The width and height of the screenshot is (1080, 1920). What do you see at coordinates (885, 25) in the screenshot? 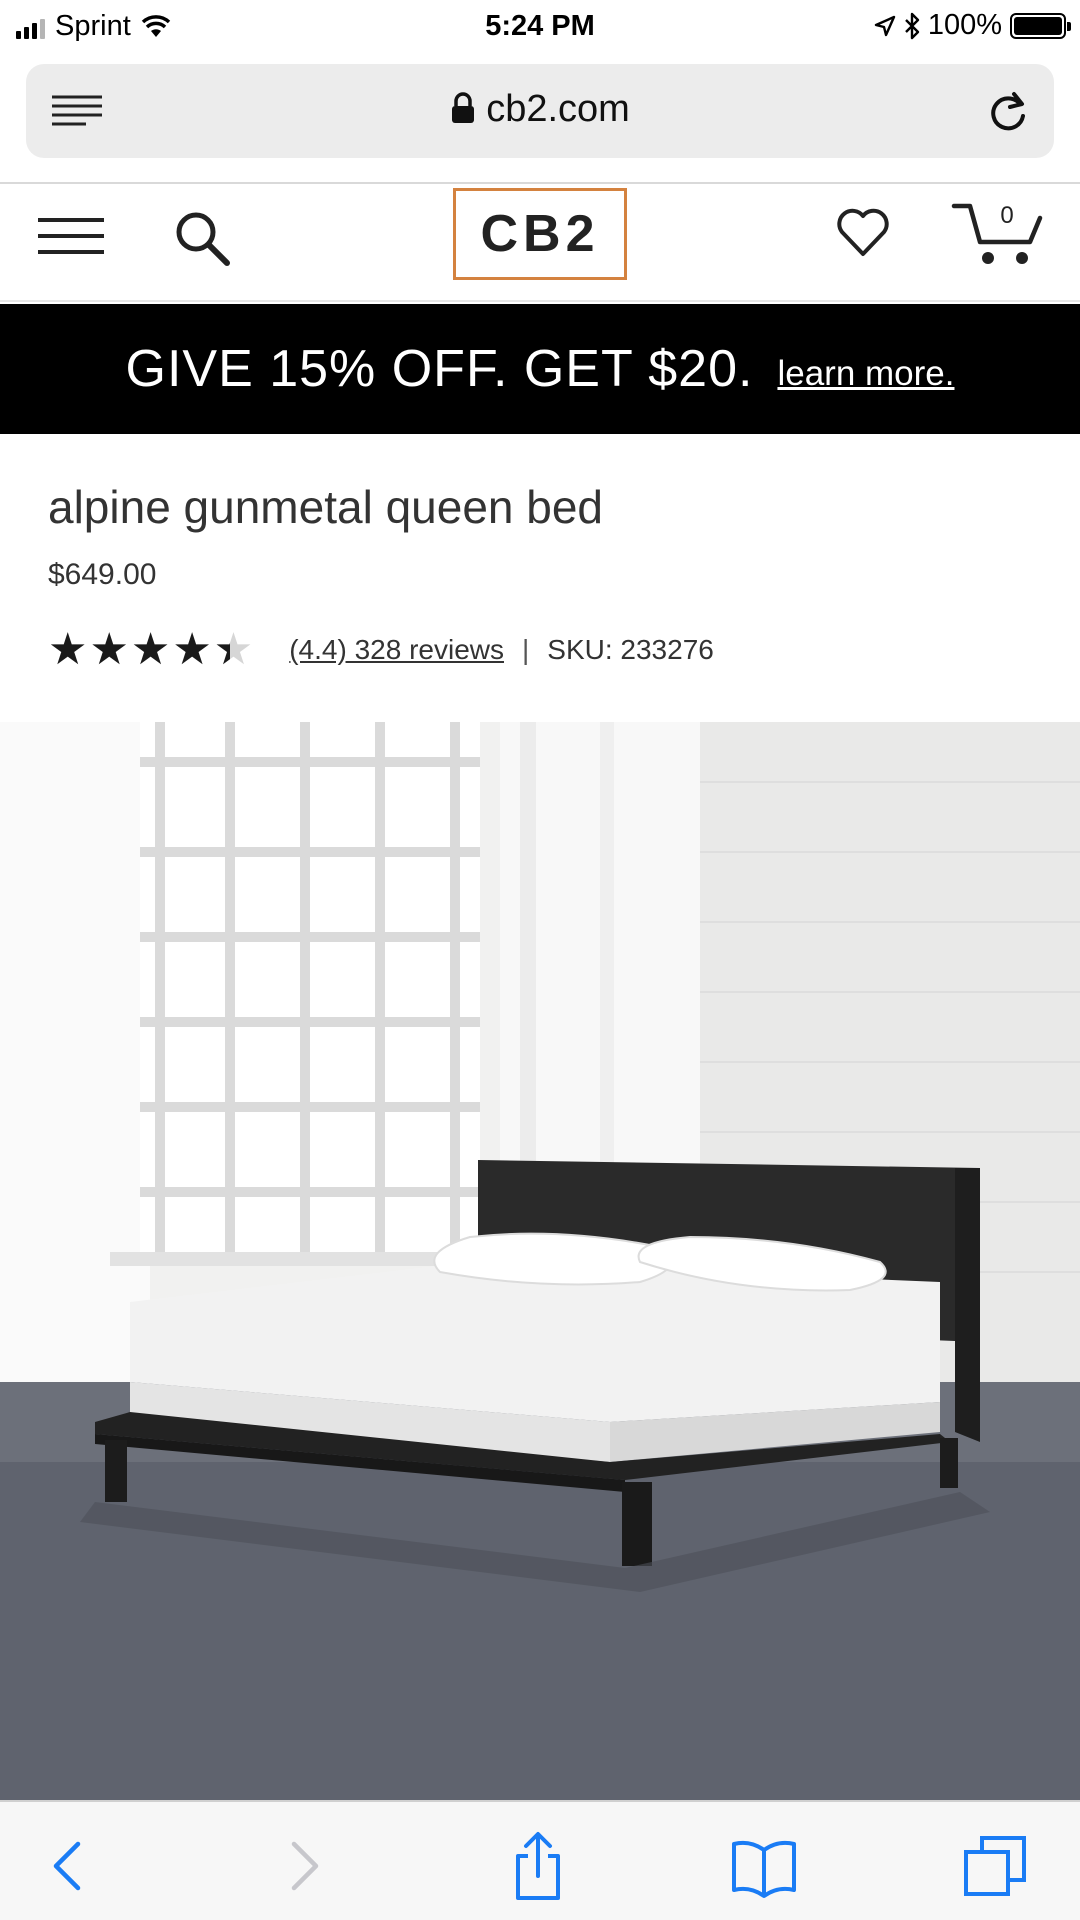
I see `location-icon` at bounding box center [885, 25].